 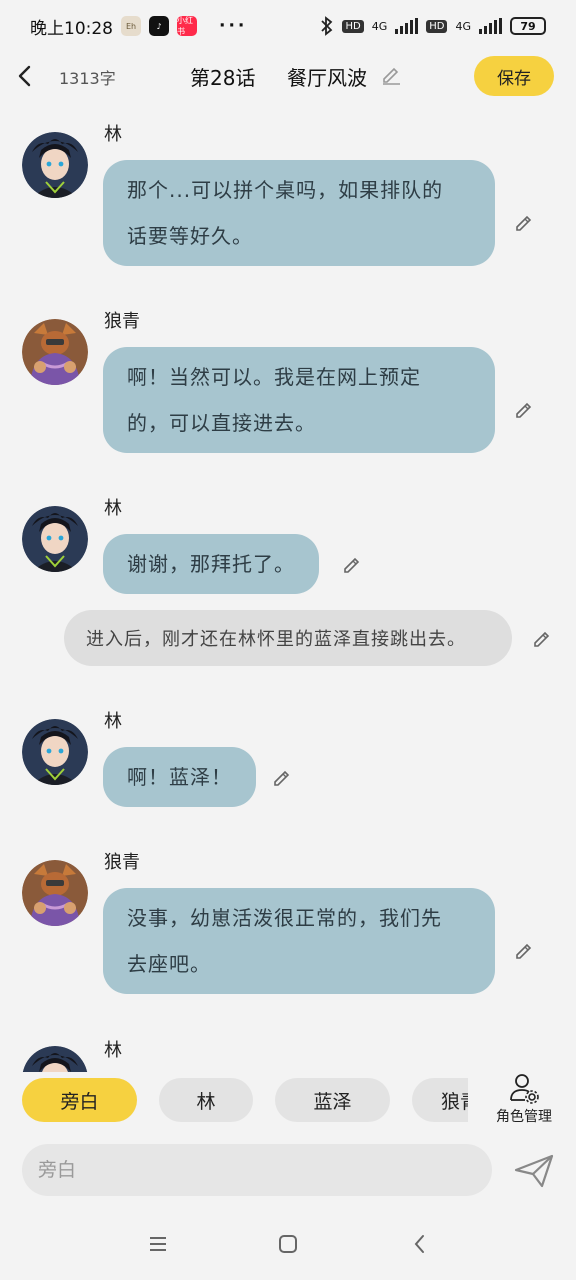 I want to click on role-chip-langqing: 狼青, so click(x=440, y=1100).